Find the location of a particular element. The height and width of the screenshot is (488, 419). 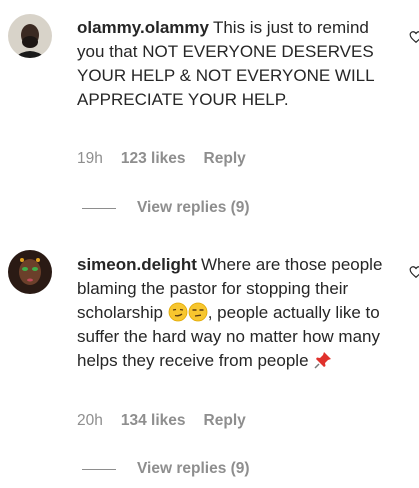

avatar-man-beard-icon is located at coordinates (30, 36).